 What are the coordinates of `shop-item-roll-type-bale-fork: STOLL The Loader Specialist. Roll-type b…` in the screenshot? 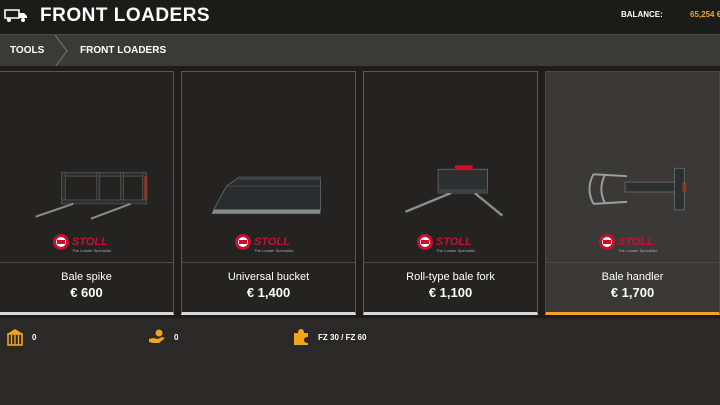 It's located at (450, 193).